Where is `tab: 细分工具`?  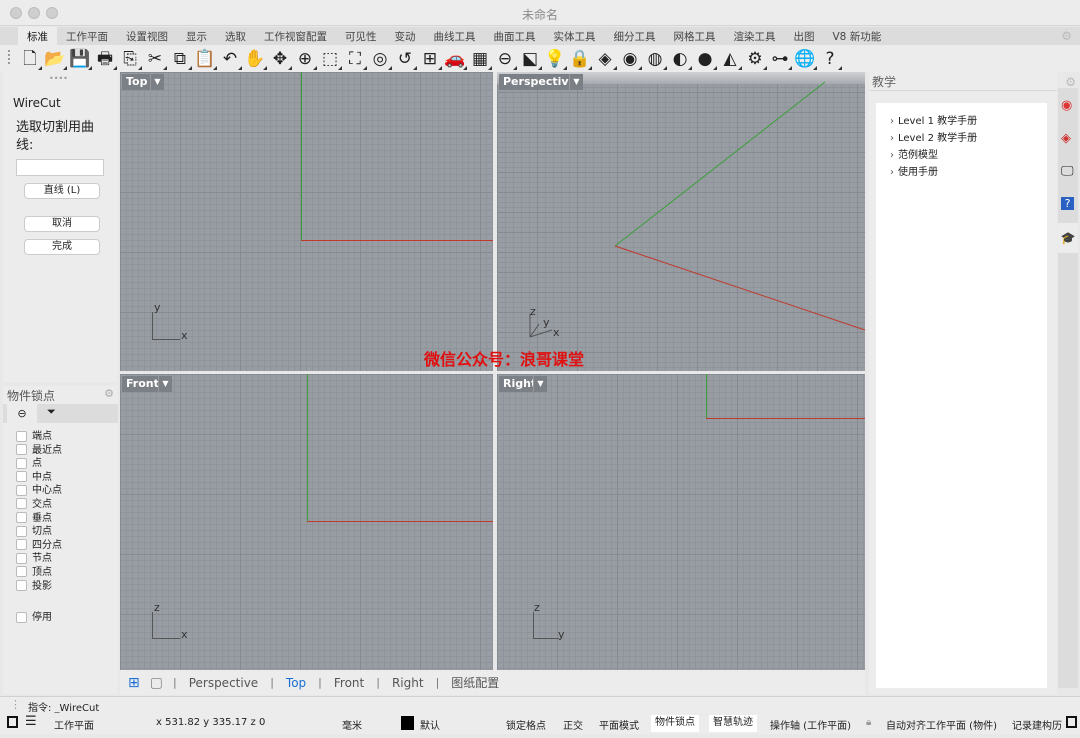
tab: 细分工具 is located at coordinates (635, 36).